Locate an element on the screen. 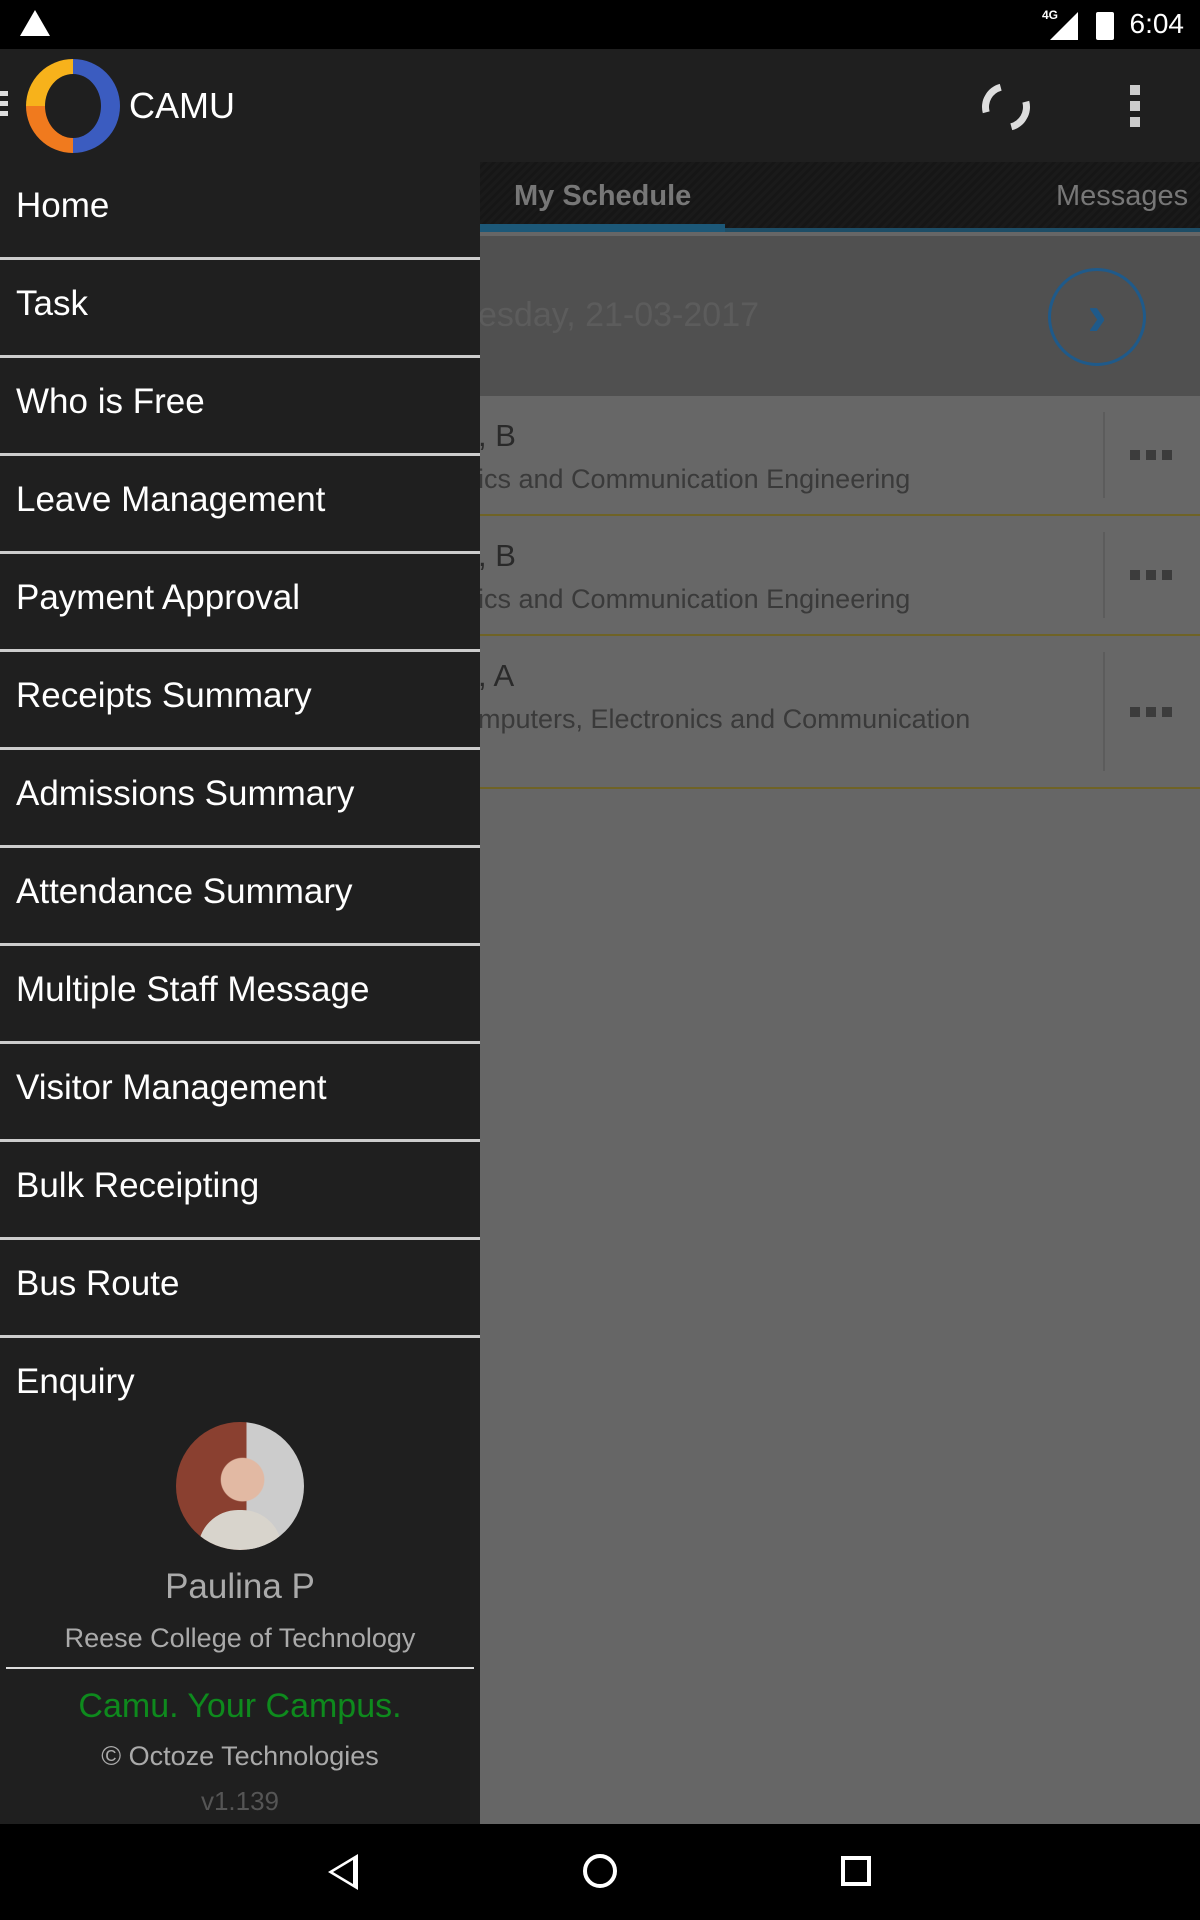  recents-icon is located at coordinates (856, 1871).